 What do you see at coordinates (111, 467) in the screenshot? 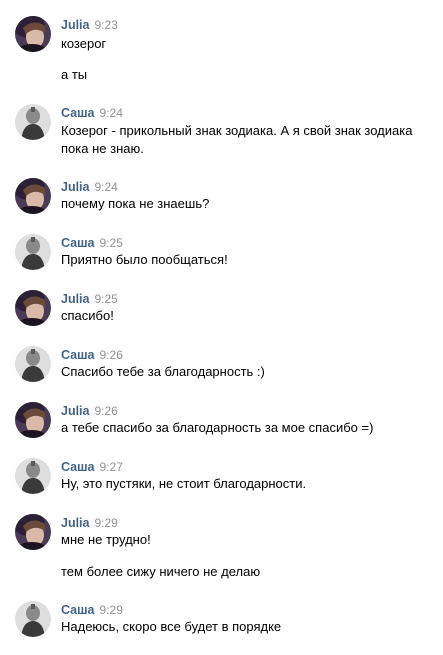
I see `message-time: 9:27` at bounding box center [111, 467].